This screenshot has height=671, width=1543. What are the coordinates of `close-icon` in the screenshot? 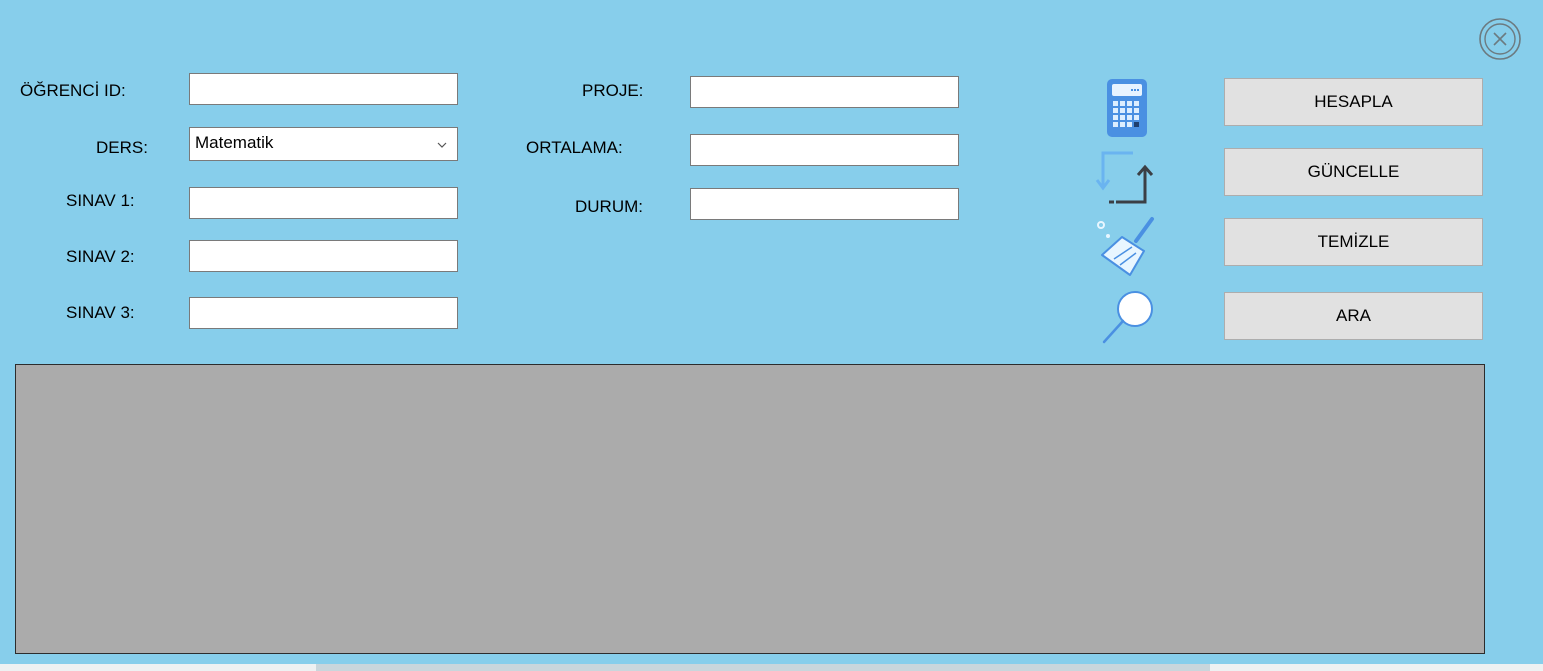 It's located at (1500, 39).